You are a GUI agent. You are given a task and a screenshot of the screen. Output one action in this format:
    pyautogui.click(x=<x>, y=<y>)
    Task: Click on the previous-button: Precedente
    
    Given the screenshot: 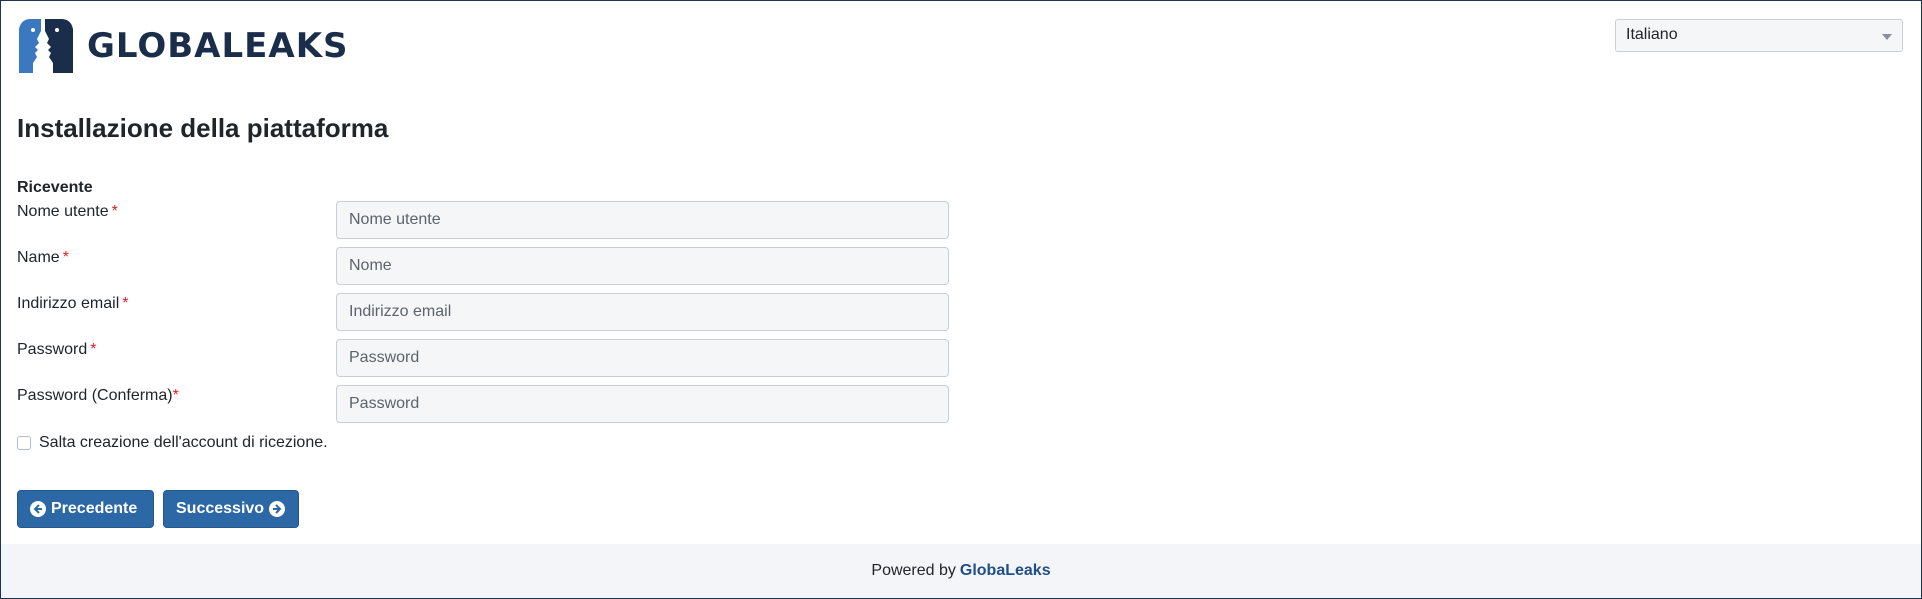 What is the action you would take?
    pyautogui.click(x=85, y=509)
    